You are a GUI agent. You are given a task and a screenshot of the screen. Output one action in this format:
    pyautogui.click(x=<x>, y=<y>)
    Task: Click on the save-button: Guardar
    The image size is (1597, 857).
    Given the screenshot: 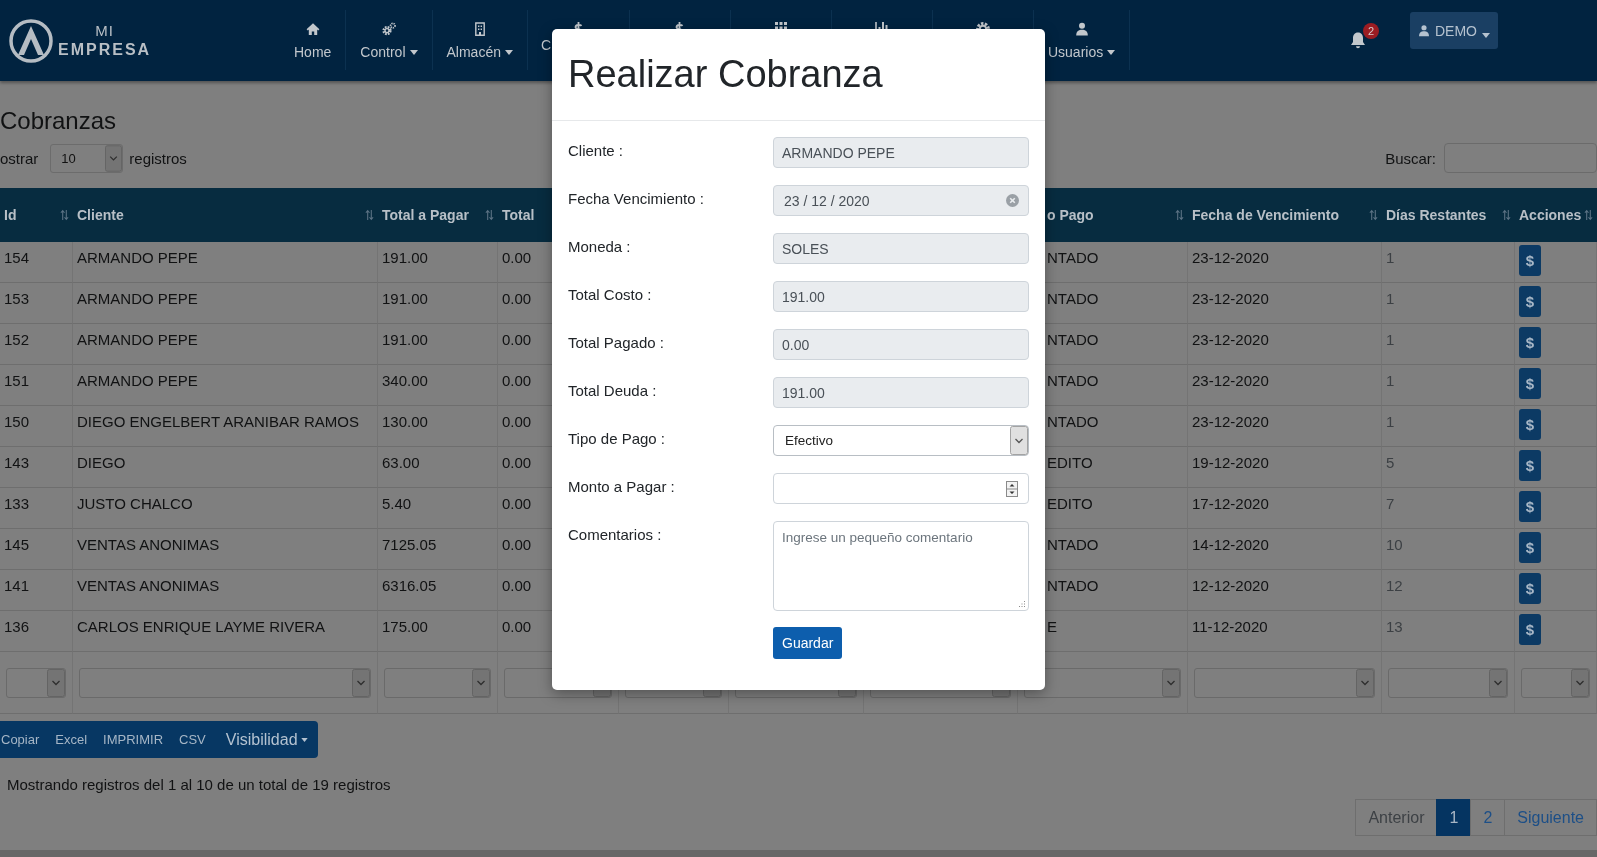 What is the action you would take?
    pyautogui.click(x=808, y=643)
    